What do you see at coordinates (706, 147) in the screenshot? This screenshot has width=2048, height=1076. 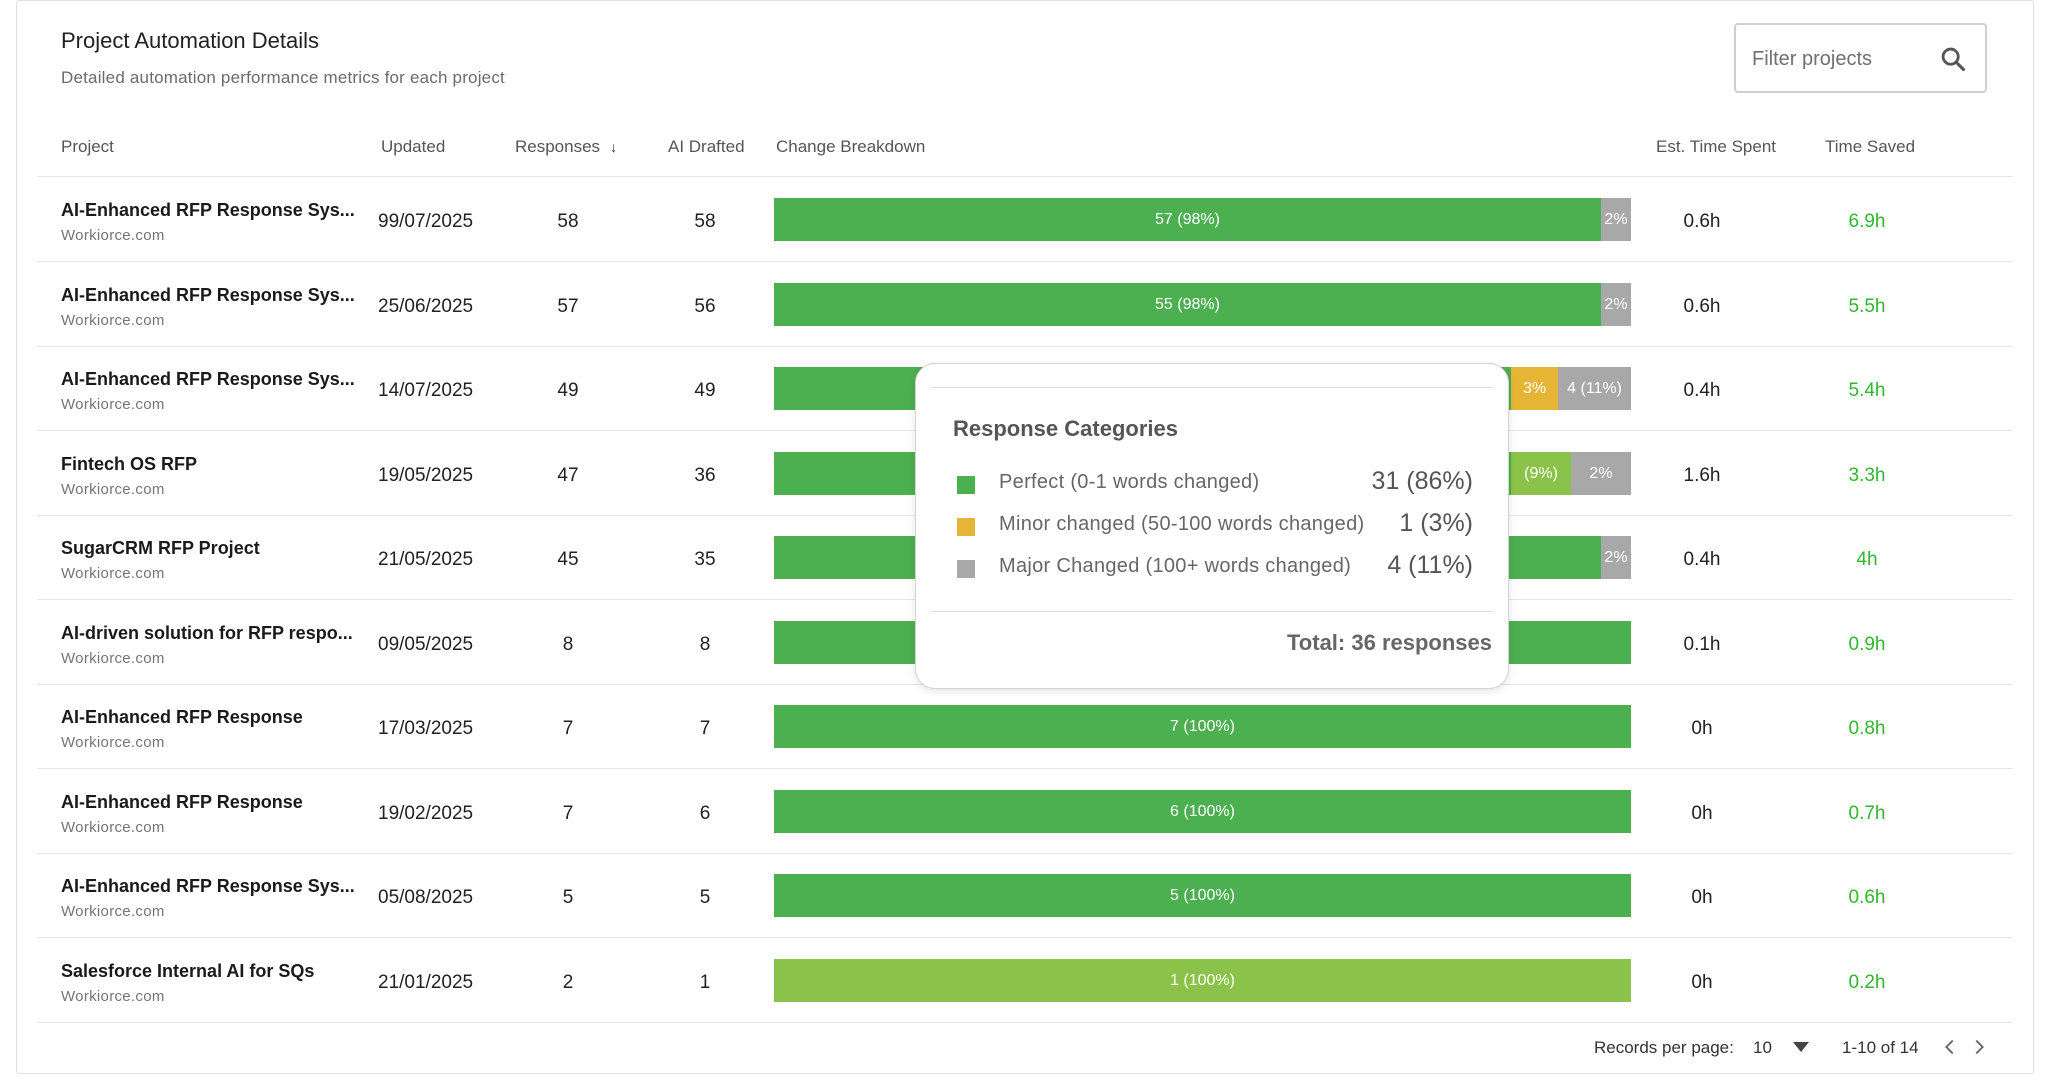 I see `column-header-ai-drafted: AI Drafted` at bounding box center [706, 147].